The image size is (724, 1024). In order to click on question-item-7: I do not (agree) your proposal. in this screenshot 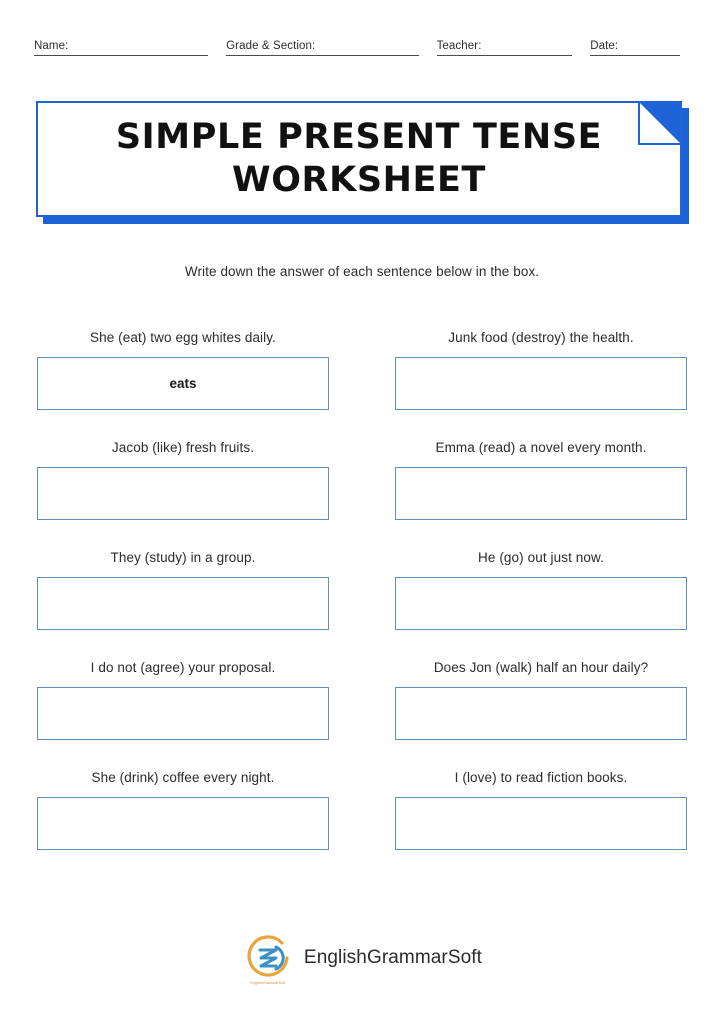, I will do `click(183, 700)`.